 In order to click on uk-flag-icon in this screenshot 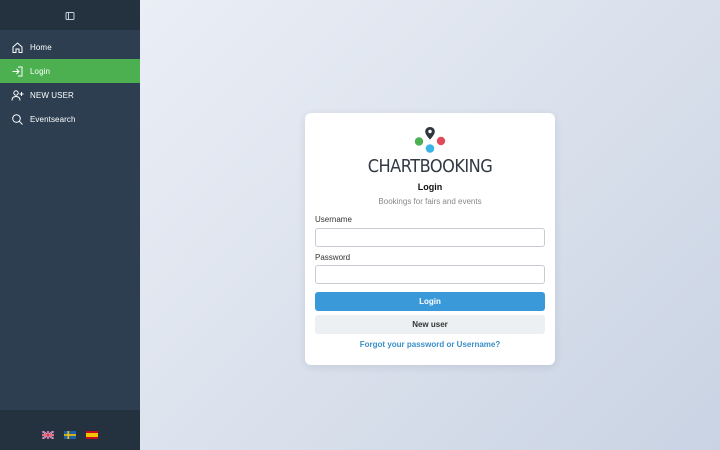, I will do `click(48, 433)`.